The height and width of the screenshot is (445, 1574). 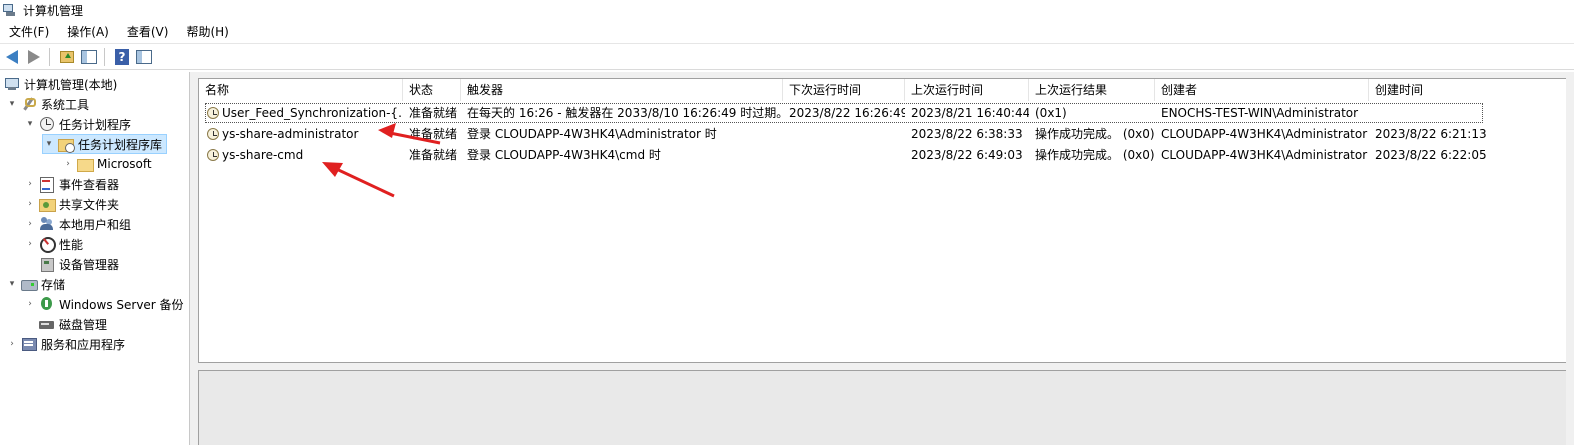 I want to click on disk-icon, so click(x=47, y=324).